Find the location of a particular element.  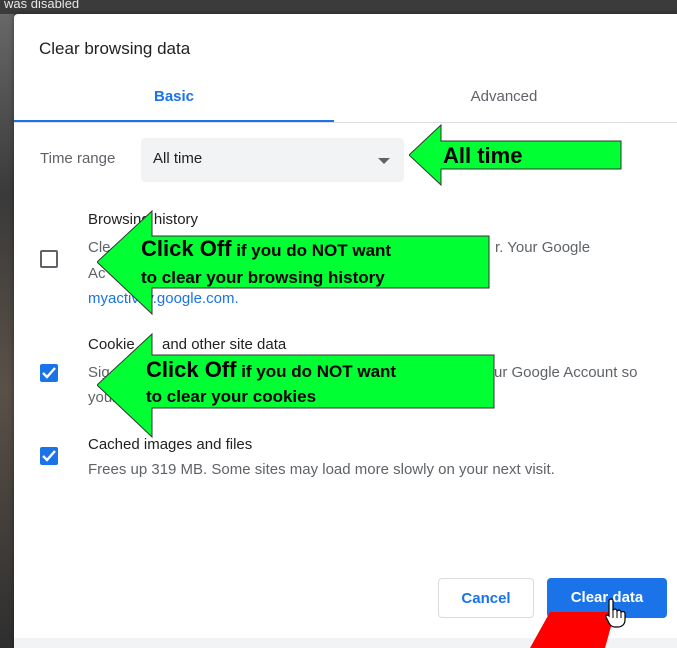

annotation-arrow-all-time: All time is located at coordinates (516, 155).